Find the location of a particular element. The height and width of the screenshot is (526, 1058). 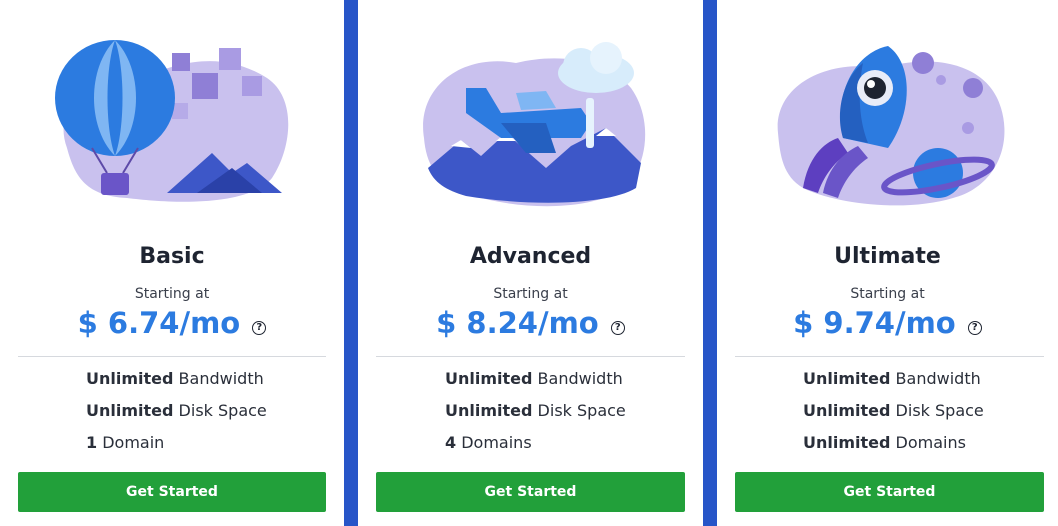

airplane-icon is located at coordinates (533, 124).